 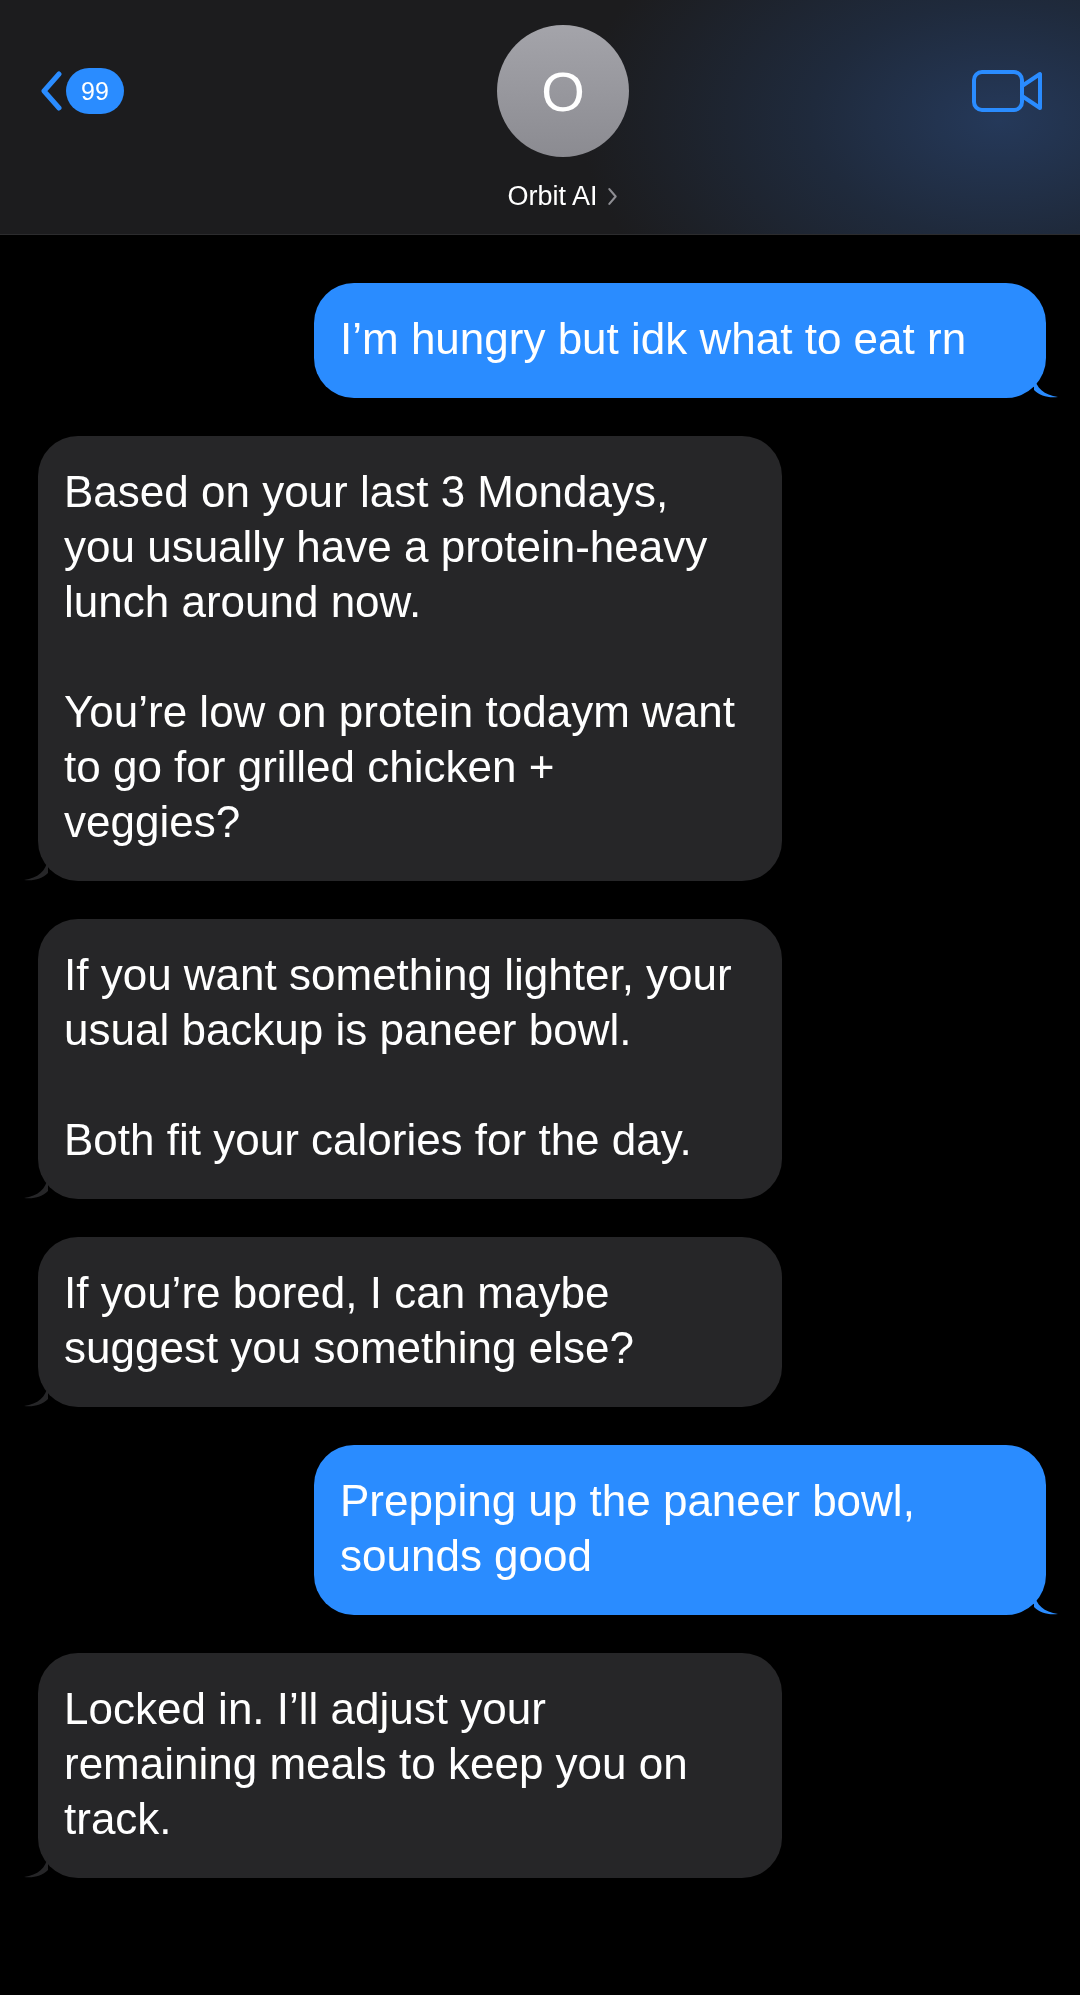 What do you see at coordinates (51, 91) in the screenshot?
I see `back-chevron-icon` at bounding box center [51, 91].